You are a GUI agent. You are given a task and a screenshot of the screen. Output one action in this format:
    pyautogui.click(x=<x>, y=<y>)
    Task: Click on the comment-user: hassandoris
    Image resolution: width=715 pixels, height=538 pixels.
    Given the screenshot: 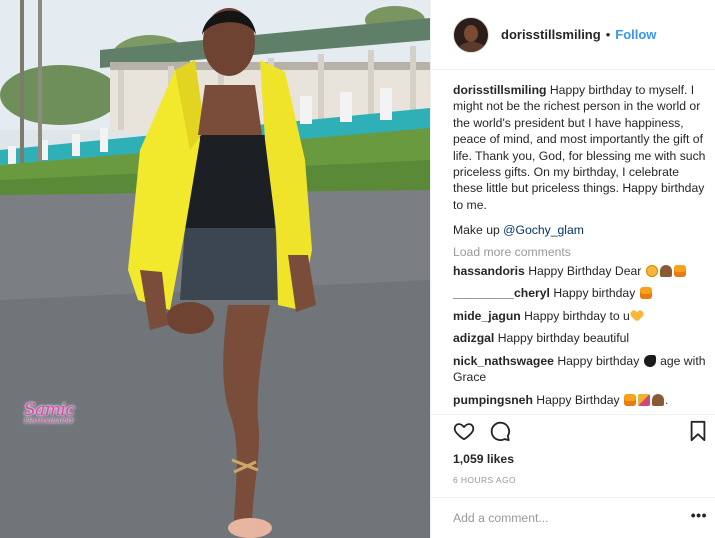 What is the action you would take?
    pyautogui.click(x=489, y=271)
    